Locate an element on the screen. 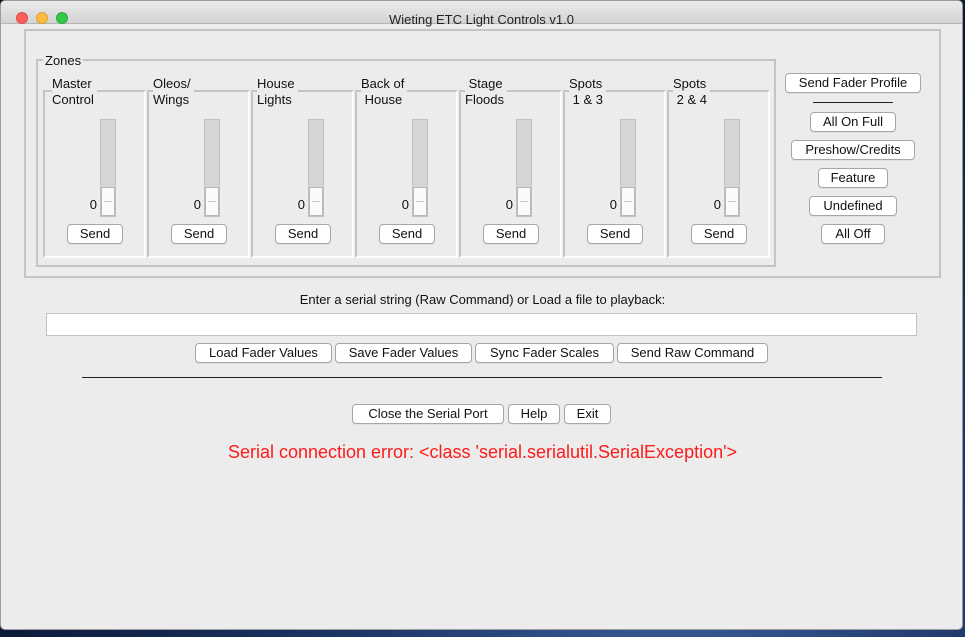  send-master-control-button: Send is located at coordinates (95, 234).